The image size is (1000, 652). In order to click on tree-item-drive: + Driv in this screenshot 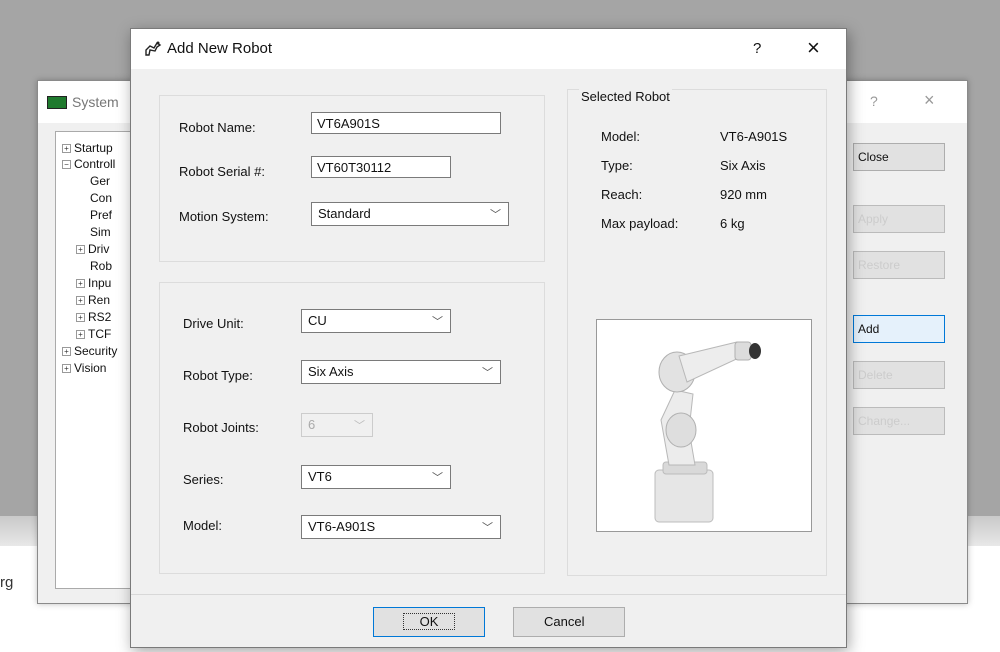, I will do `click(92, 249)`.